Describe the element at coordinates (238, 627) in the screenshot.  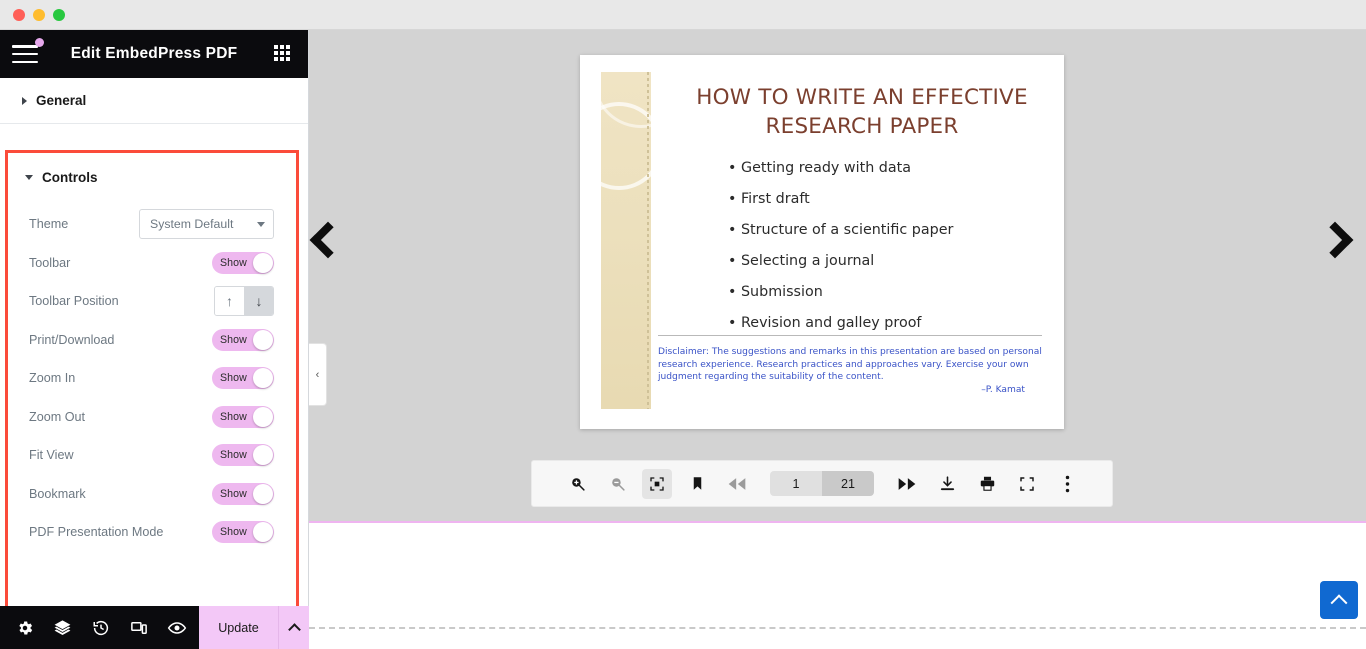
I see `update-button: Update` at that location.